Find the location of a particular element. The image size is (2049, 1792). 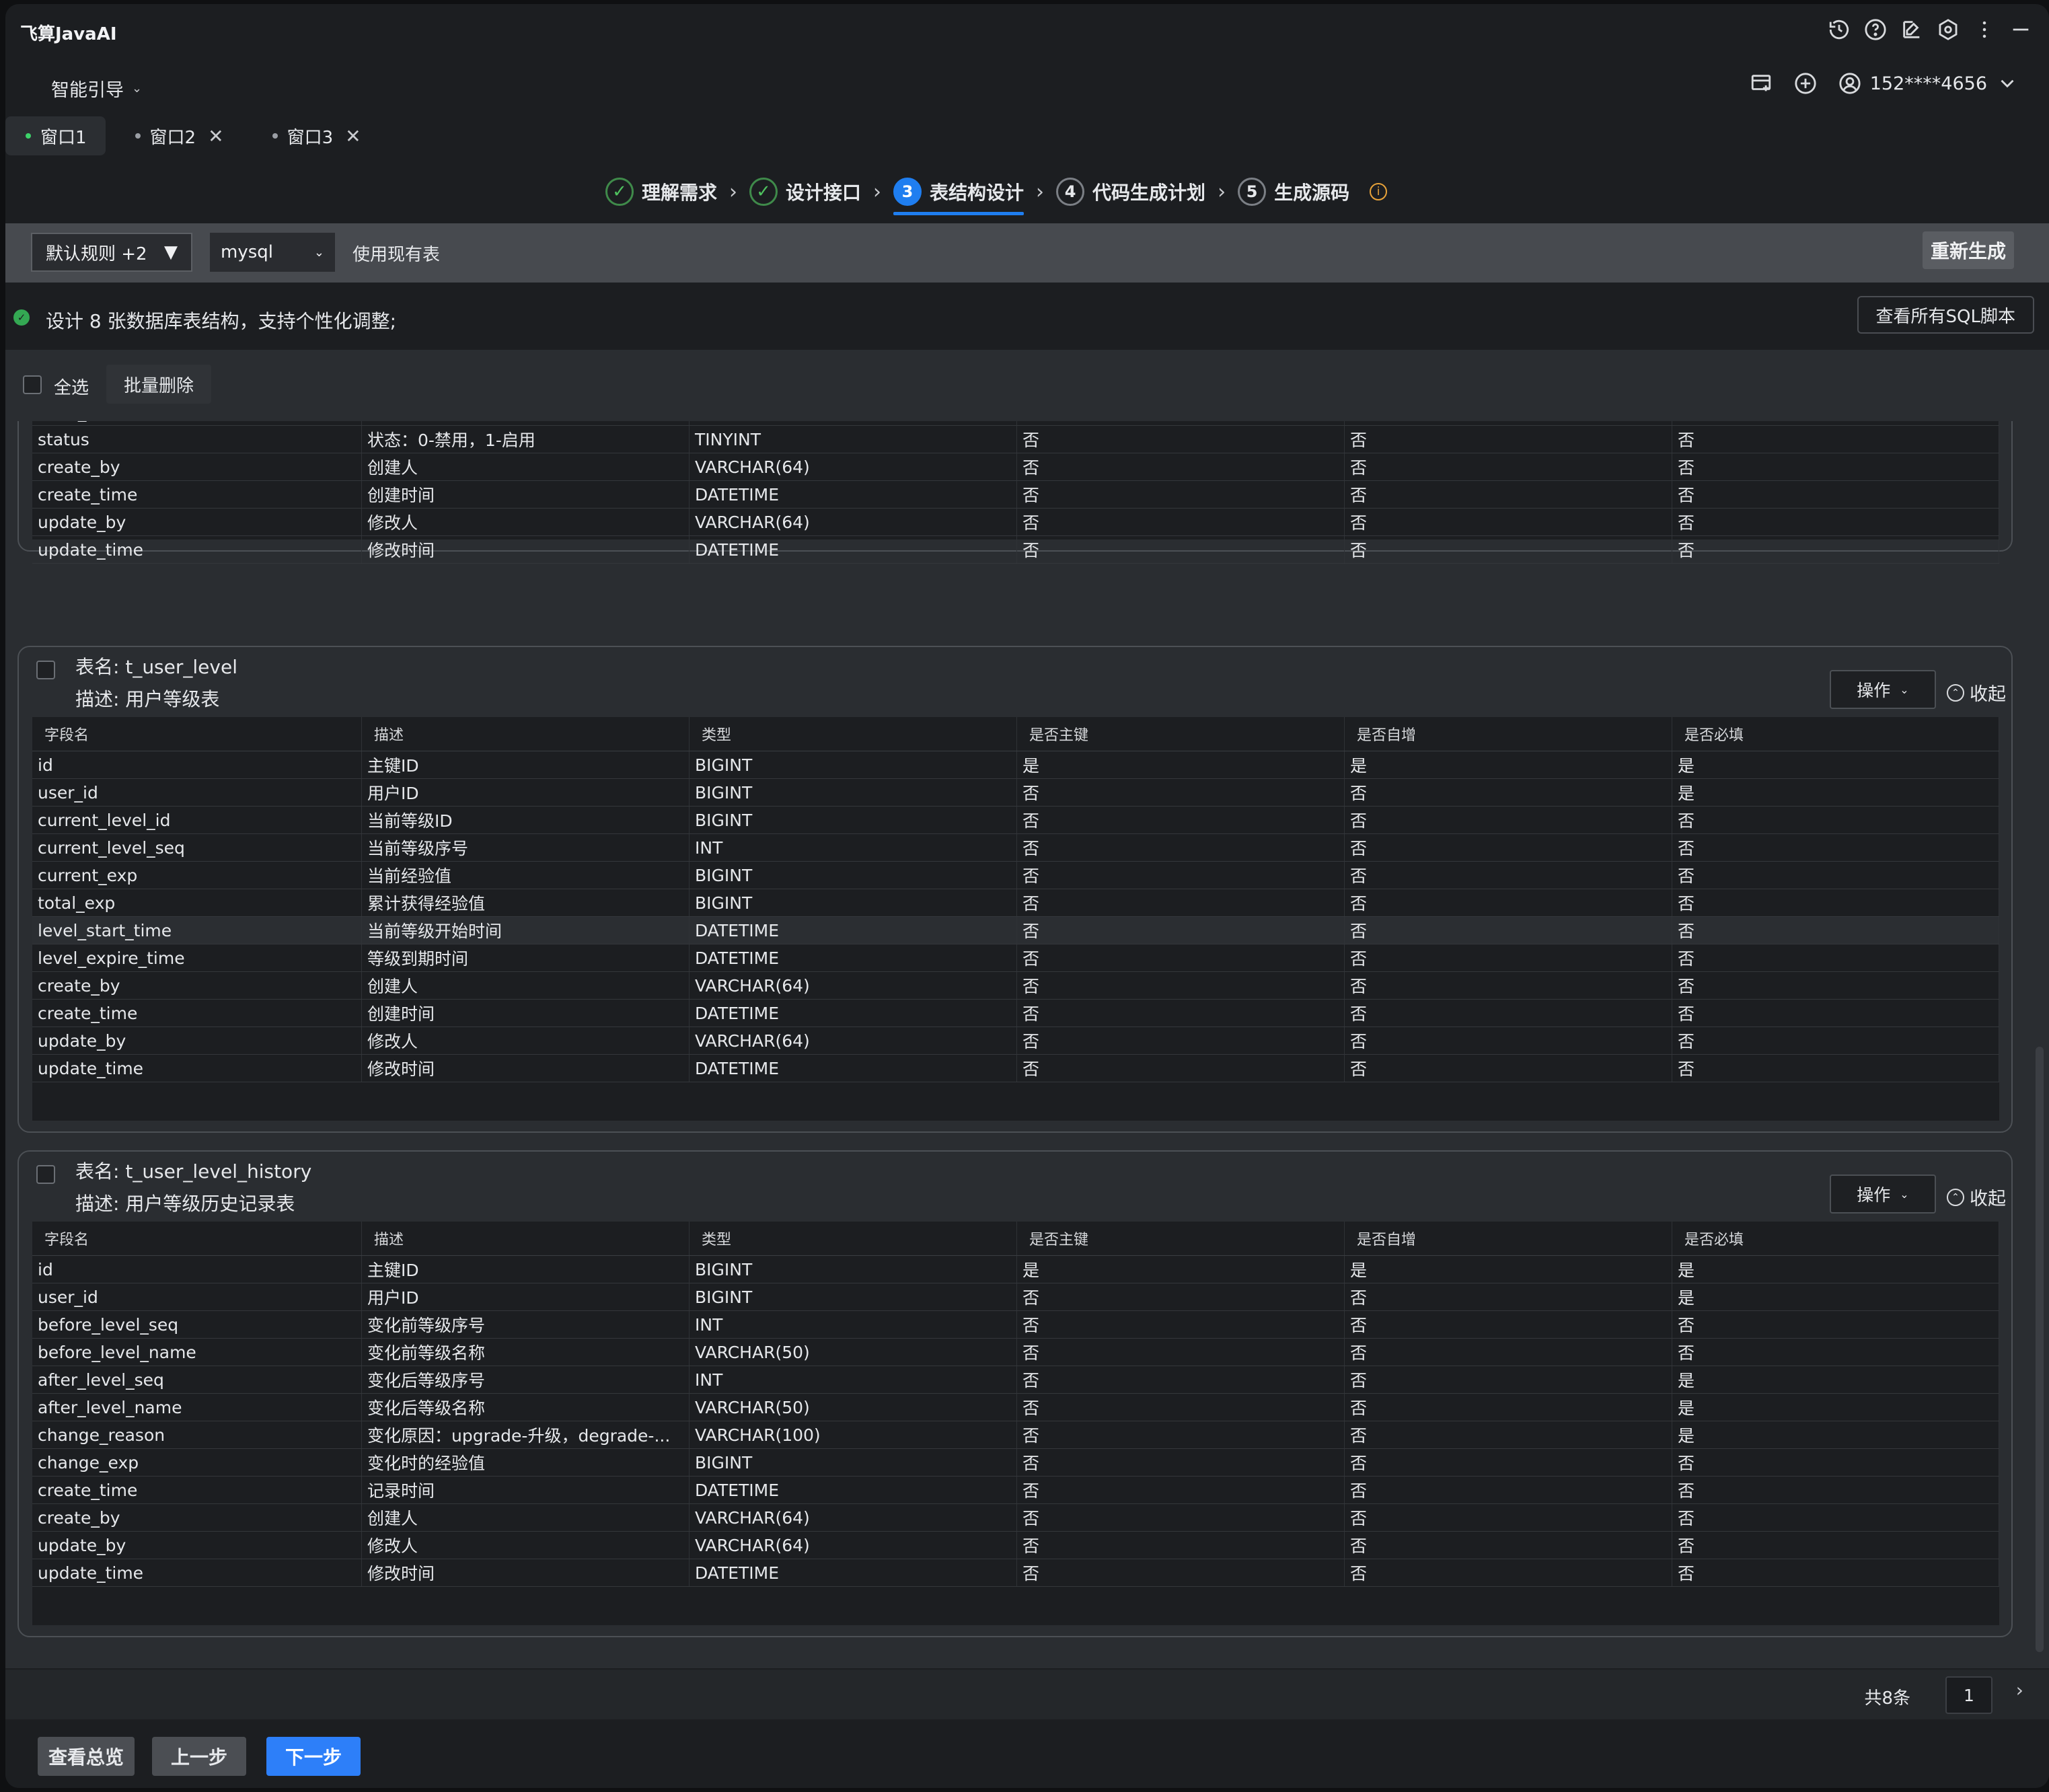

table-cell: 当前等级ID is located at coordinates (526, 820).